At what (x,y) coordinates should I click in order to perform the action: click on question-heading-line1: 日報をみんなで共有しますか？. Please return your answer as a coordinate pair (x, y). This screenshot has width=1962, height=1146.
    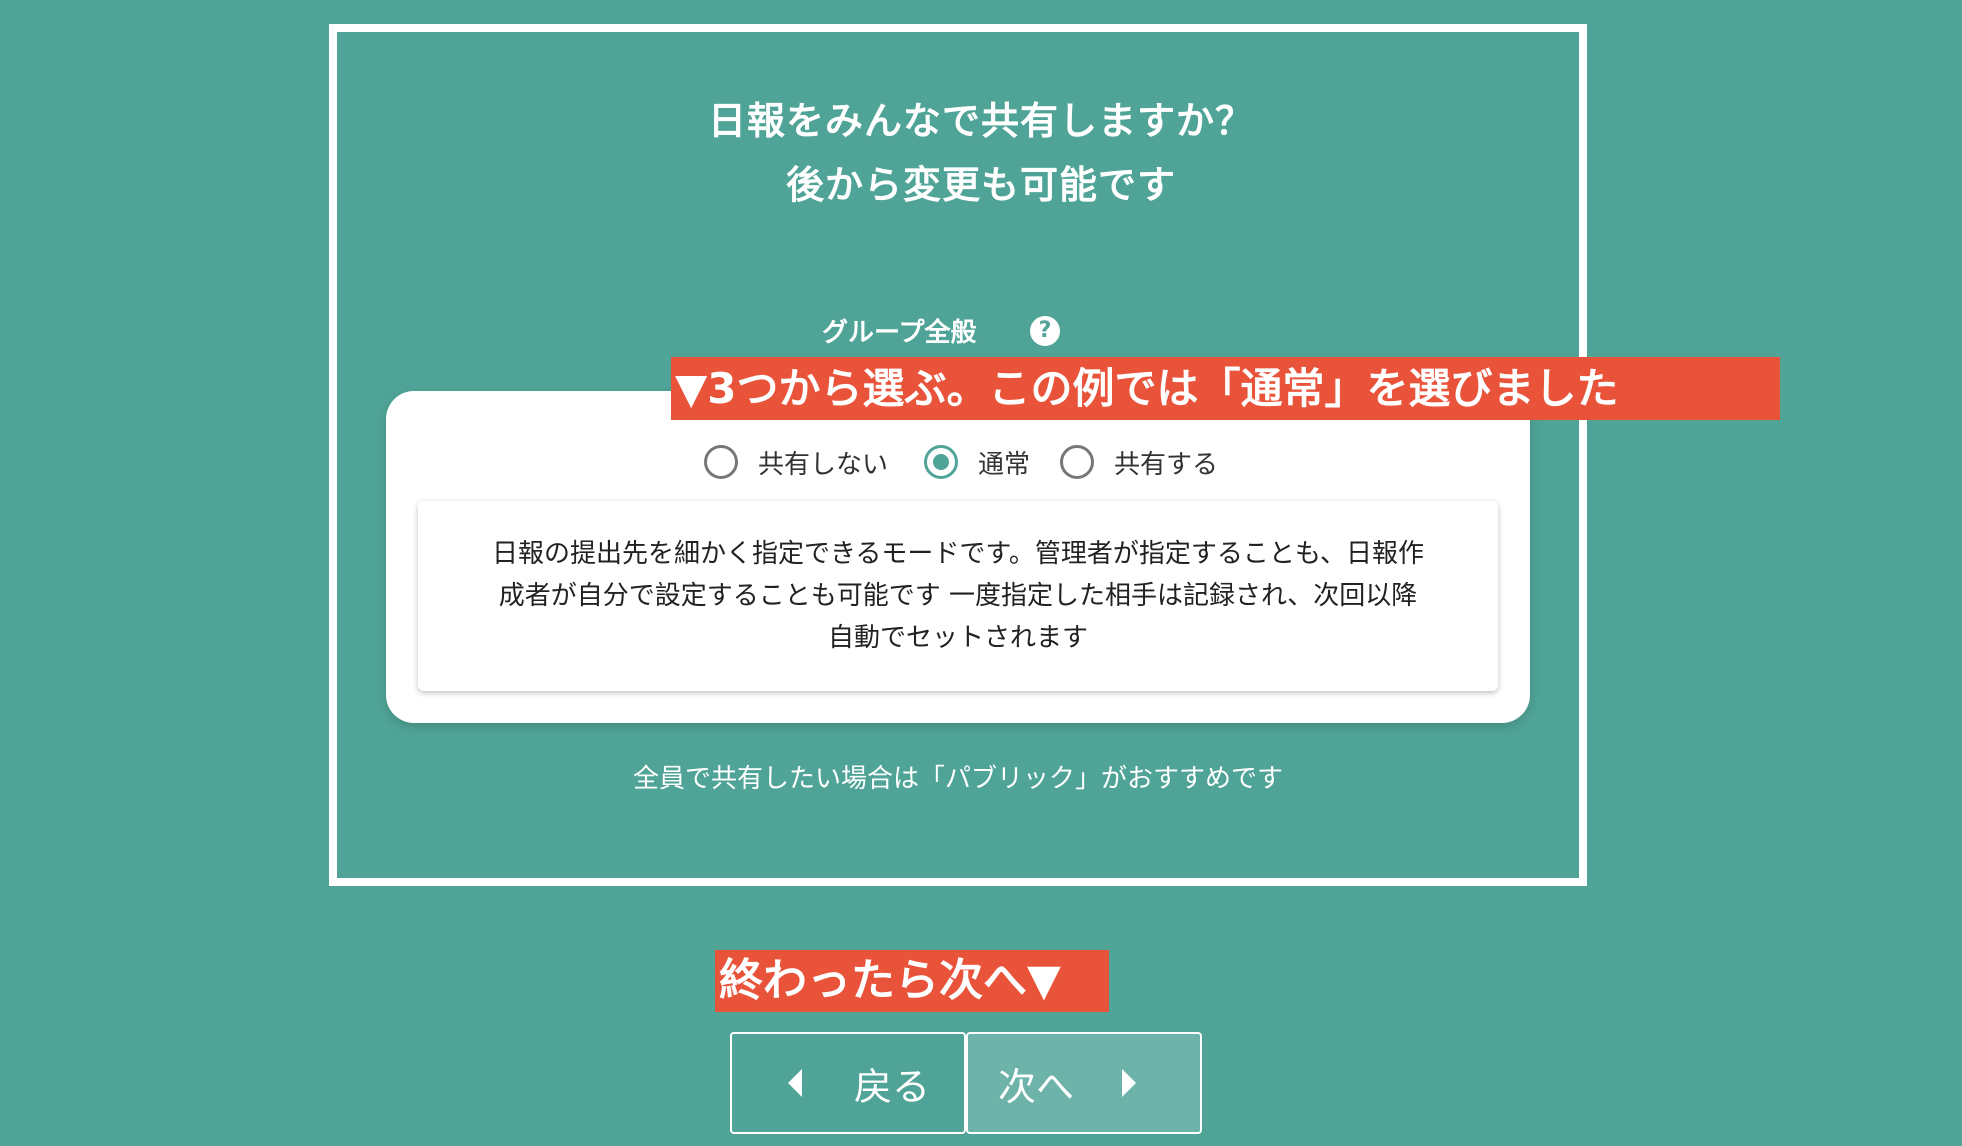
    Looking at the image, I should click on (980, 121).